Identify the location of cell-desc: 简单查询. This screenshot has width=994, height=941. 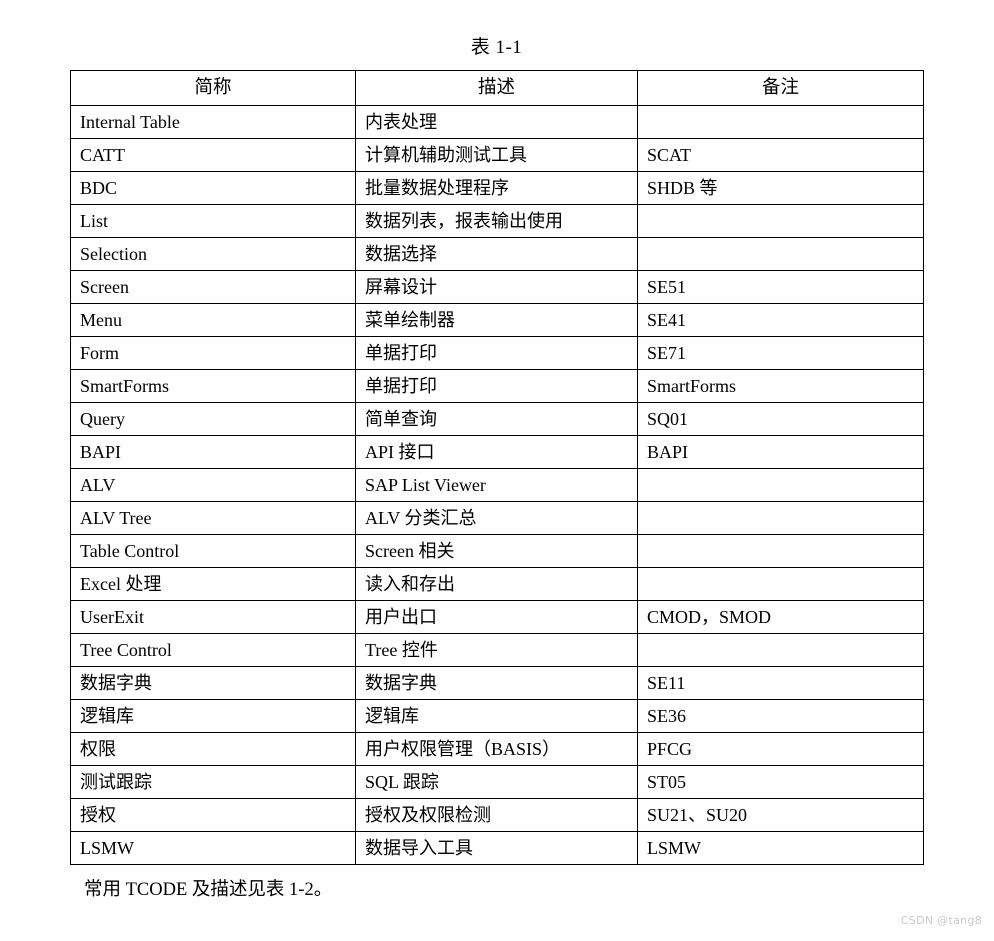
(496, 419).